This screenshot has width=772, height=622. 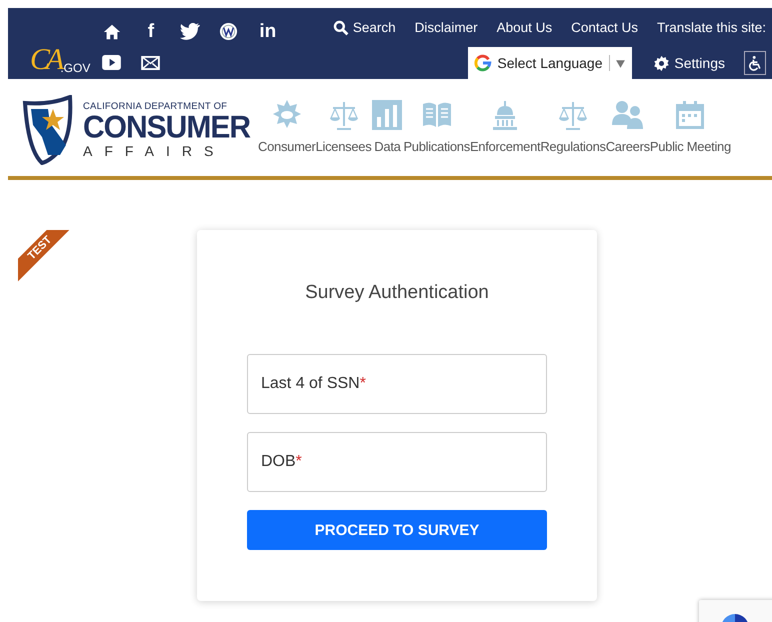 What do you see at coordinates (505, 126) in the screenshot?
I see `nav-item: Enforcement` at bounding box center [505, 126].